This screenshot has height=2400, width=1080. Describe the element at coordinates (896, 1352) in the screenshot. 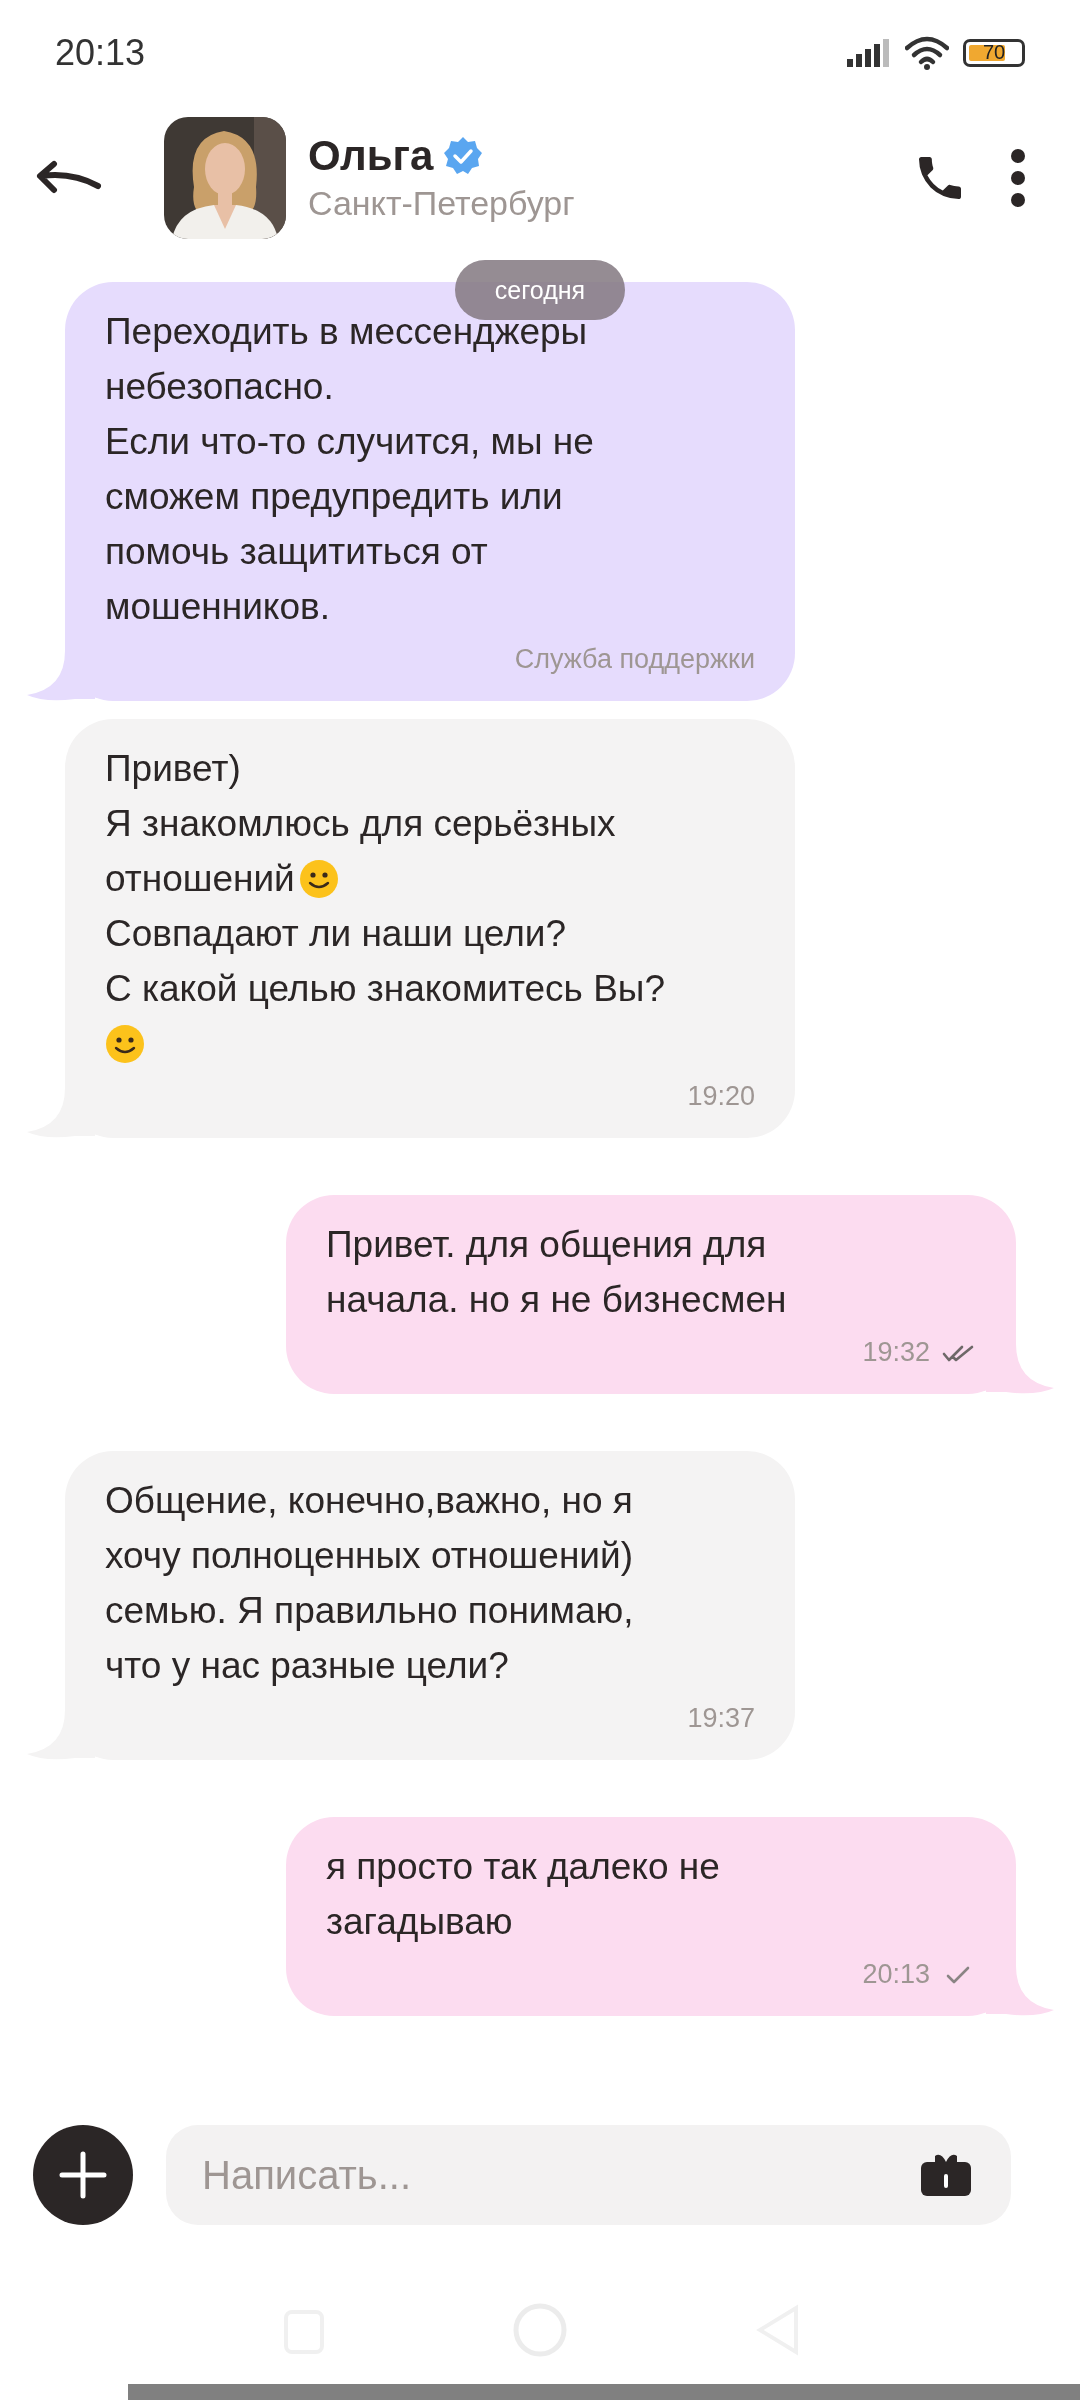

I see `message-time: 19:32` at that location.